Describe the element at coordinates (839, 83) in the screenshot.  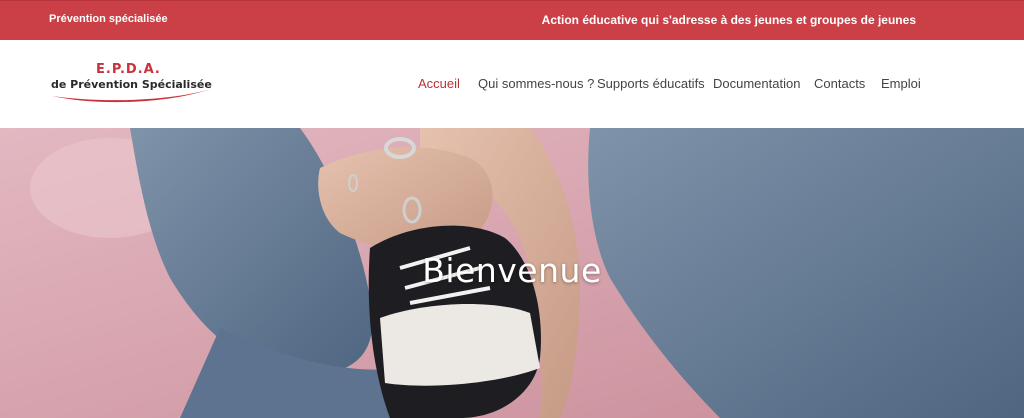
I see `nav-item-contacts: Contacts` at that location.